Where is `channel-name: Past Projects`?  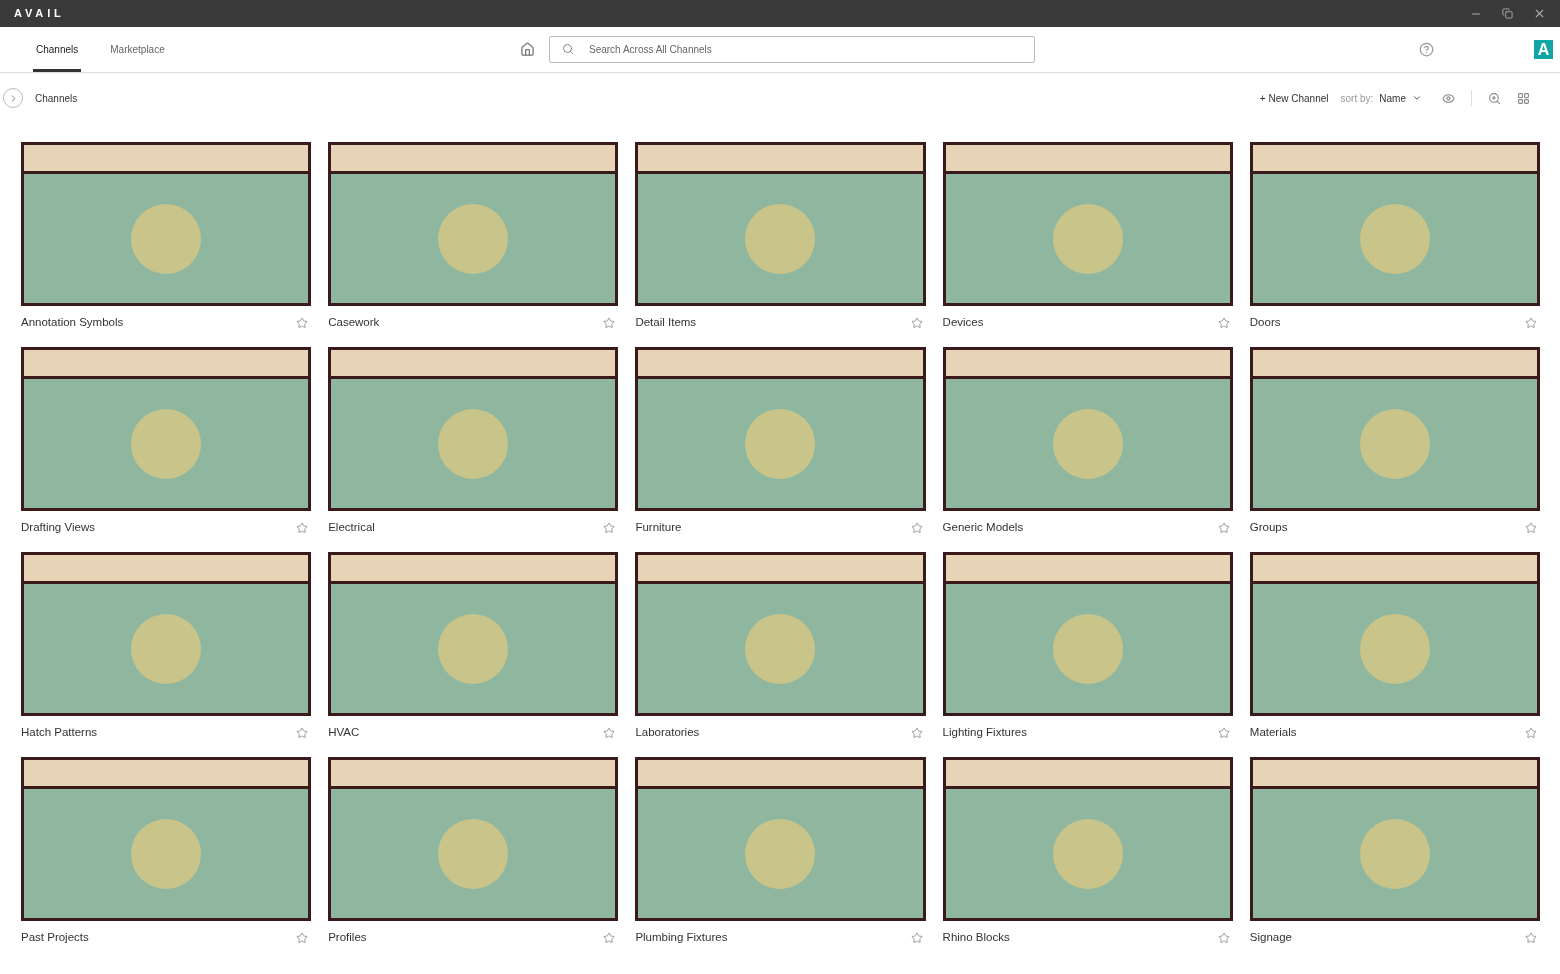 channel-name: Past Projects is located at coordinates (55, 938).